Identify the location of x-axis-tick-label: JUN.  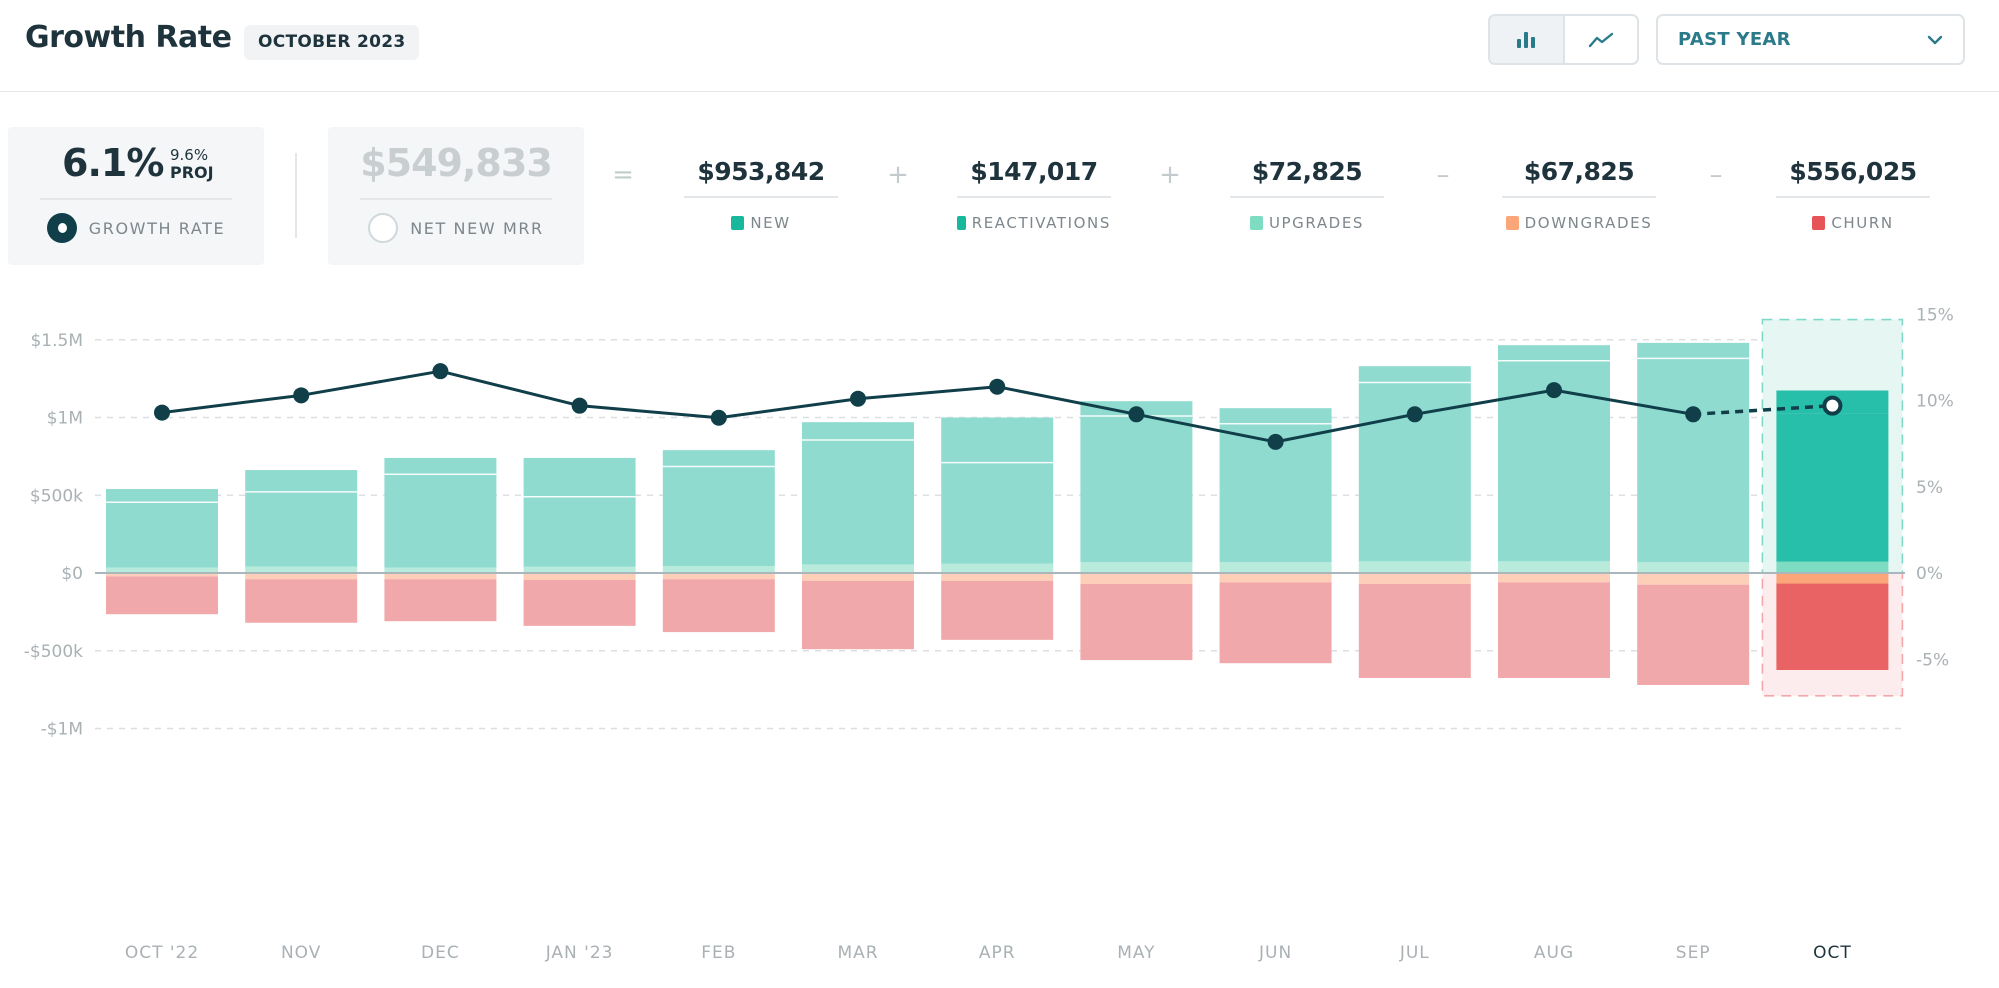
(1275, 953).